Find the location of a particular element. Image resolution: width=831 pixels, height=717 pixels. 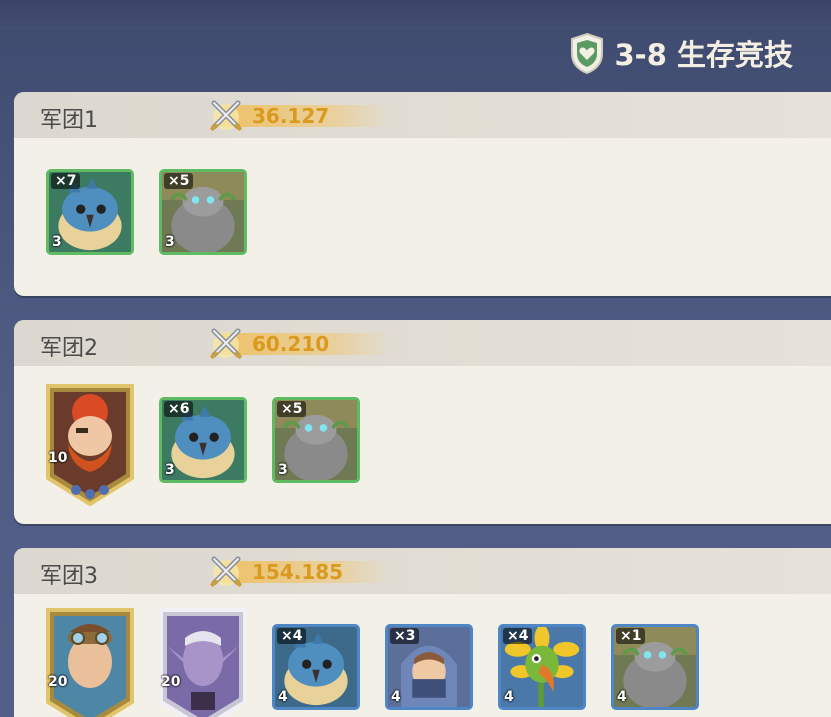

hero-card-goggles-adventurer: 20 is located at coordinates (90, 659).